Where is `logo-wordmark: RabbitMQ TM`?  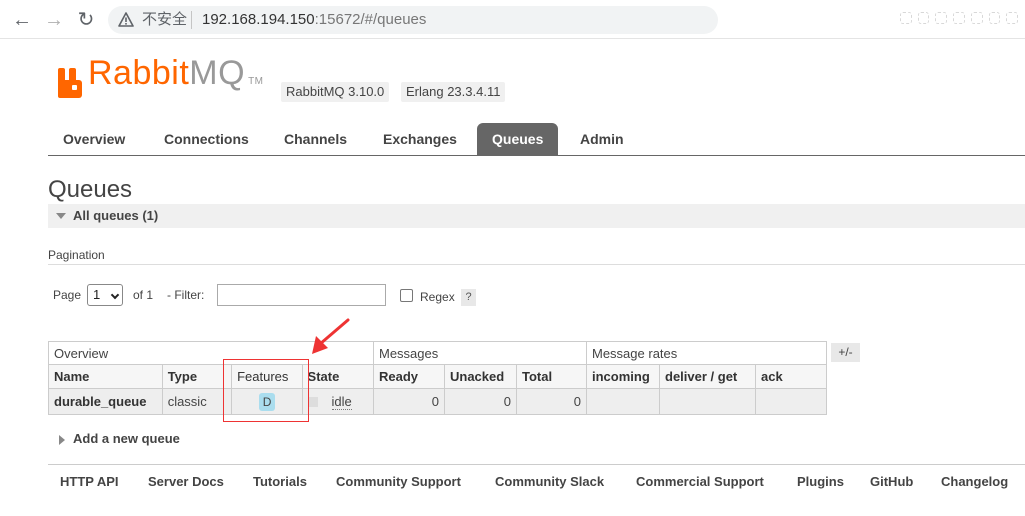 logo-wordmark: RabbitMQ TM is located at coordinates (176, 77).